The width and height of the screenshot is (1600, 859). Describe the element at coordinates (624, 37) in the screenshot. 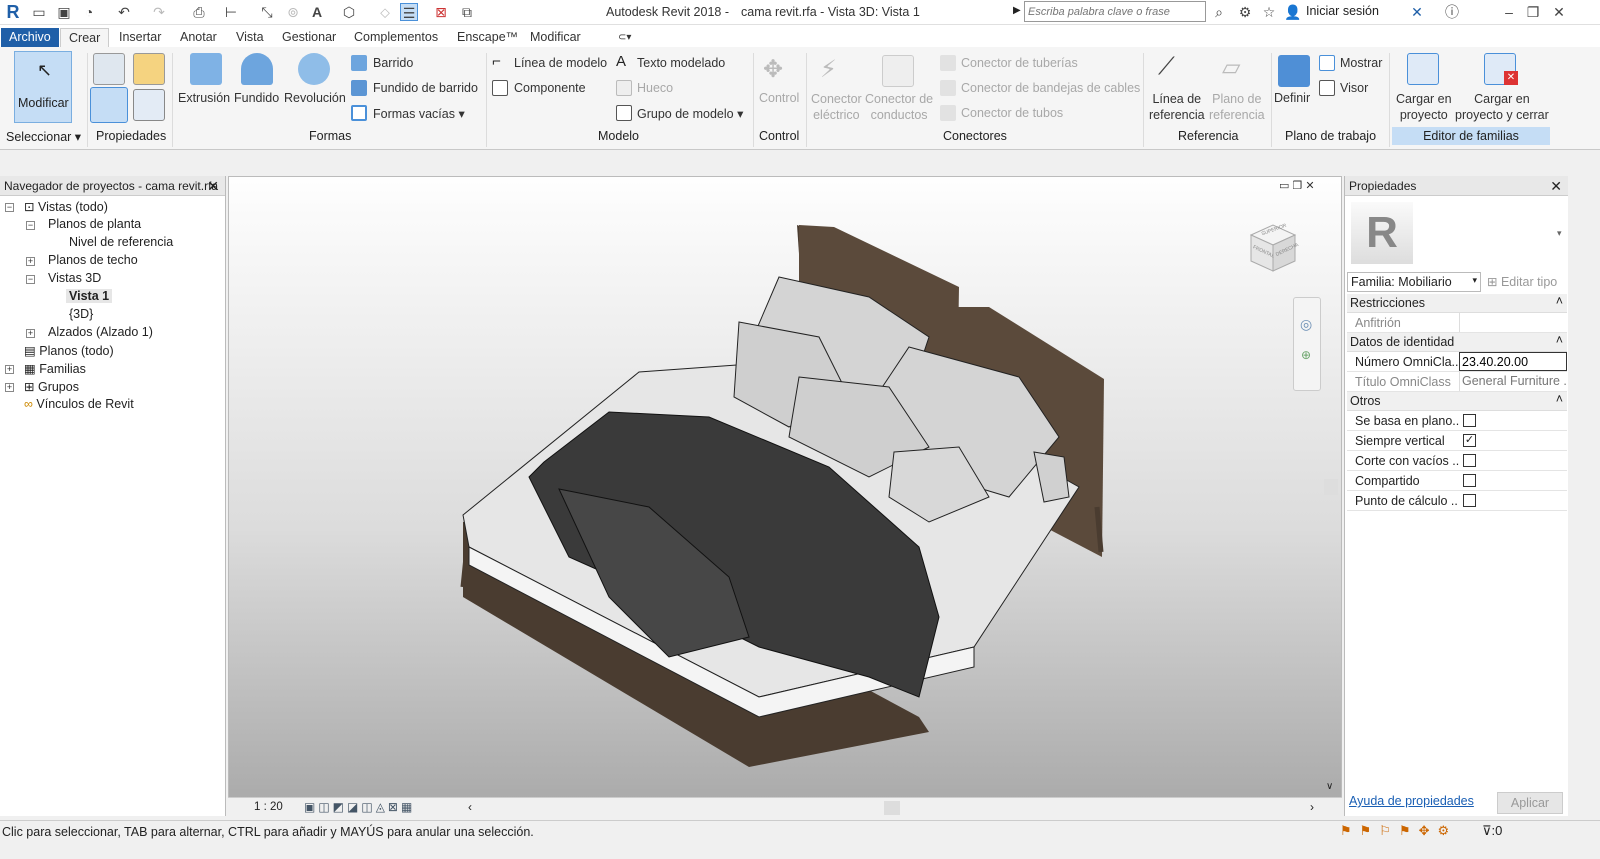

I see `panel-toggle-icon: ⊂▾` at that location.